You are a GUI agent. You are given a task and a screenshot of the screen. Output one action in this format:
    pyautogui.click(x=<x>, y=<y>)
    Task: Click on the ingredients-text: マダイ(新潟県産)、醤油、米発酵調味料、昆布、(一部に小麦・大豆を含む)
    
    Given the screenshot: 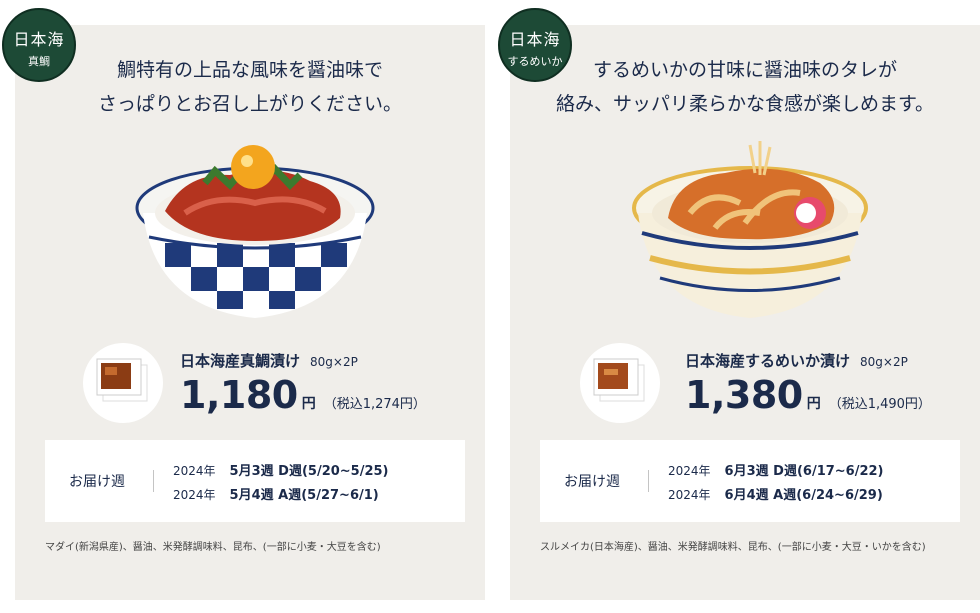 What is the action you would take?
    pyautogui.click(x=213, y=547)
    